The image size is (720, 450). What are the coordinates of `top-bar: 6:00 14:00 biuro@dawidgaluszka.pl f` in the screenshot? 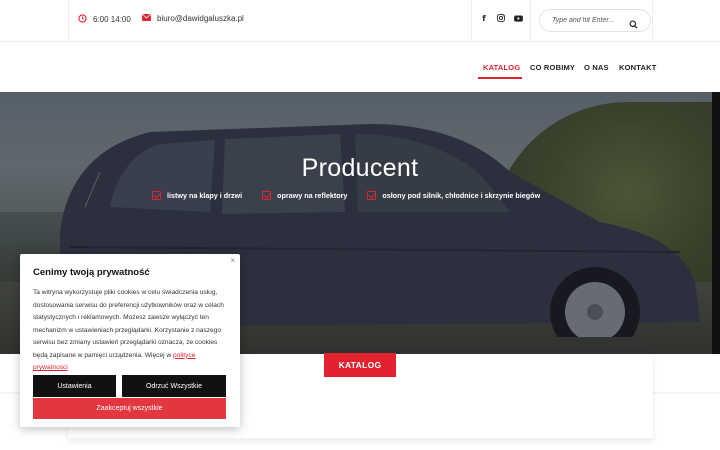 It's located at (360, 21).